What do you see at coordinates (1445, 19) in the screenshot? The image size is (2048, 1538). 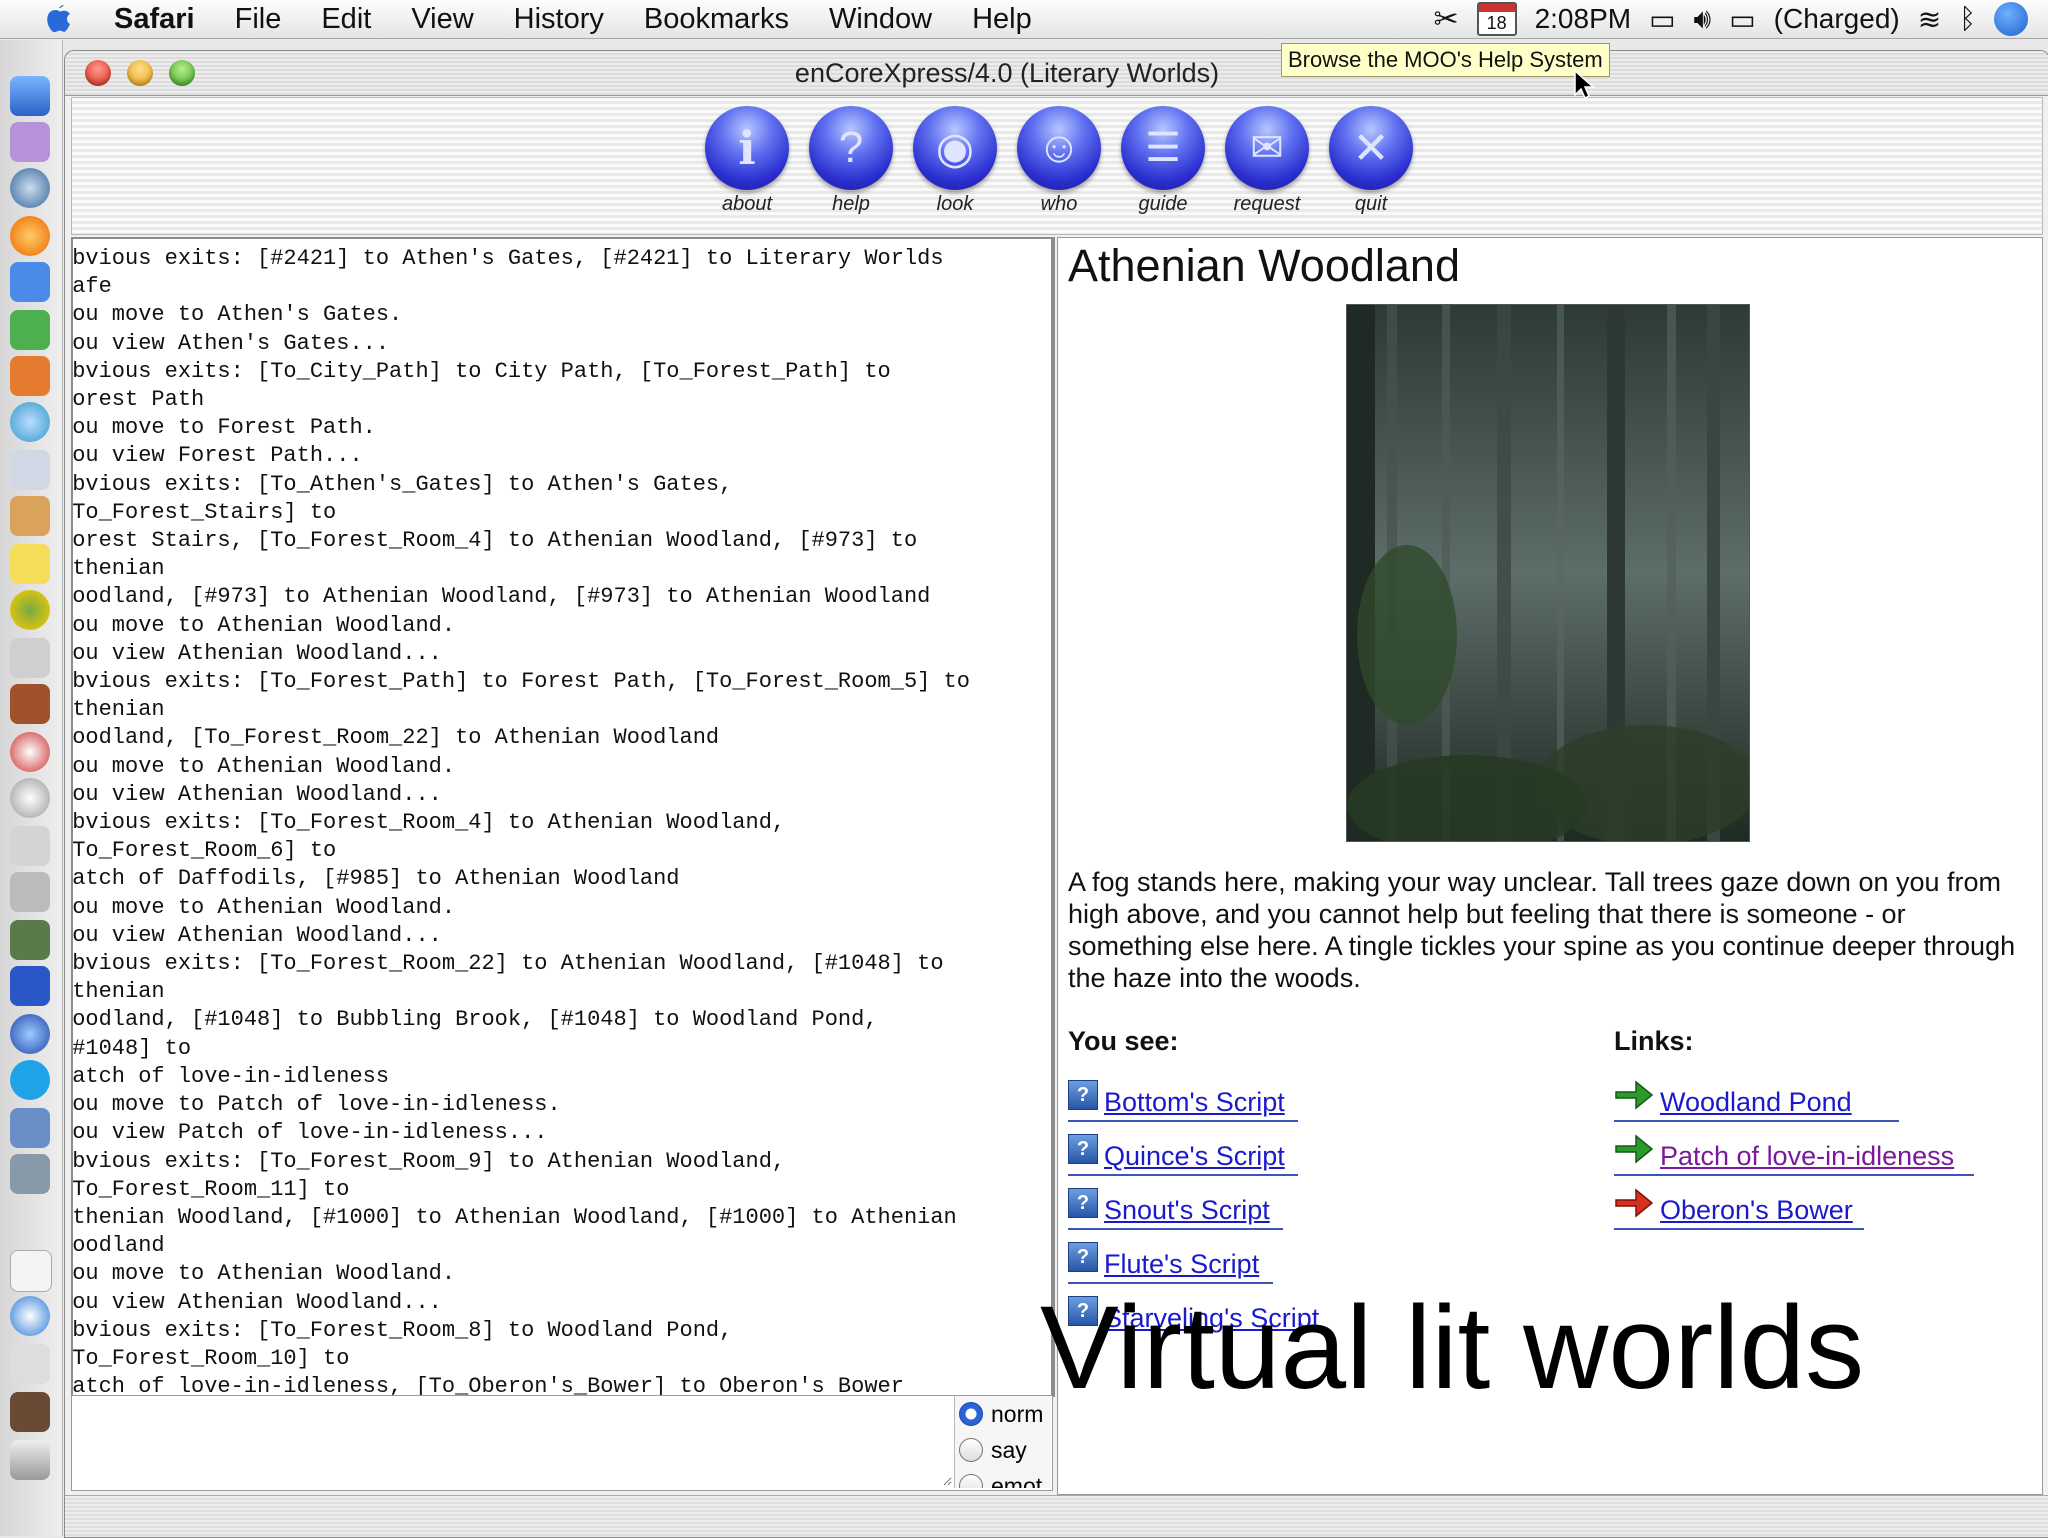 I see `script-menu-icon: ✂` at bounding box center [1445, 19].